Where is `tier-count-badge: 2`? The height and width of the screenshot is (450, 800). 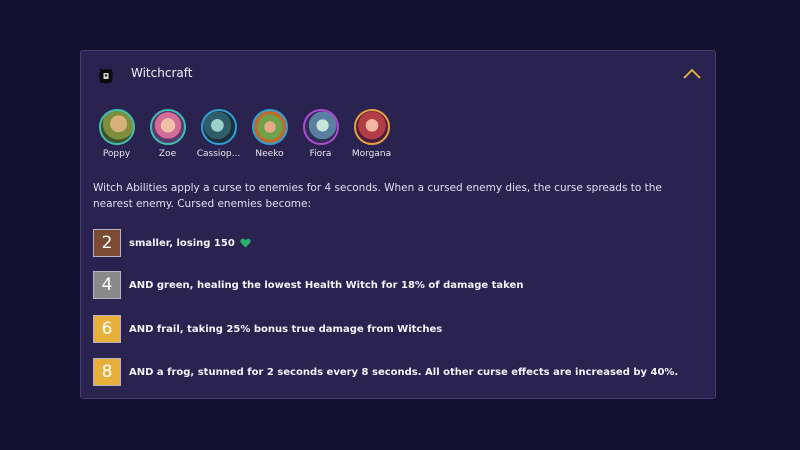
tier-count-badge: 2 is located at coordinates (107, 243).